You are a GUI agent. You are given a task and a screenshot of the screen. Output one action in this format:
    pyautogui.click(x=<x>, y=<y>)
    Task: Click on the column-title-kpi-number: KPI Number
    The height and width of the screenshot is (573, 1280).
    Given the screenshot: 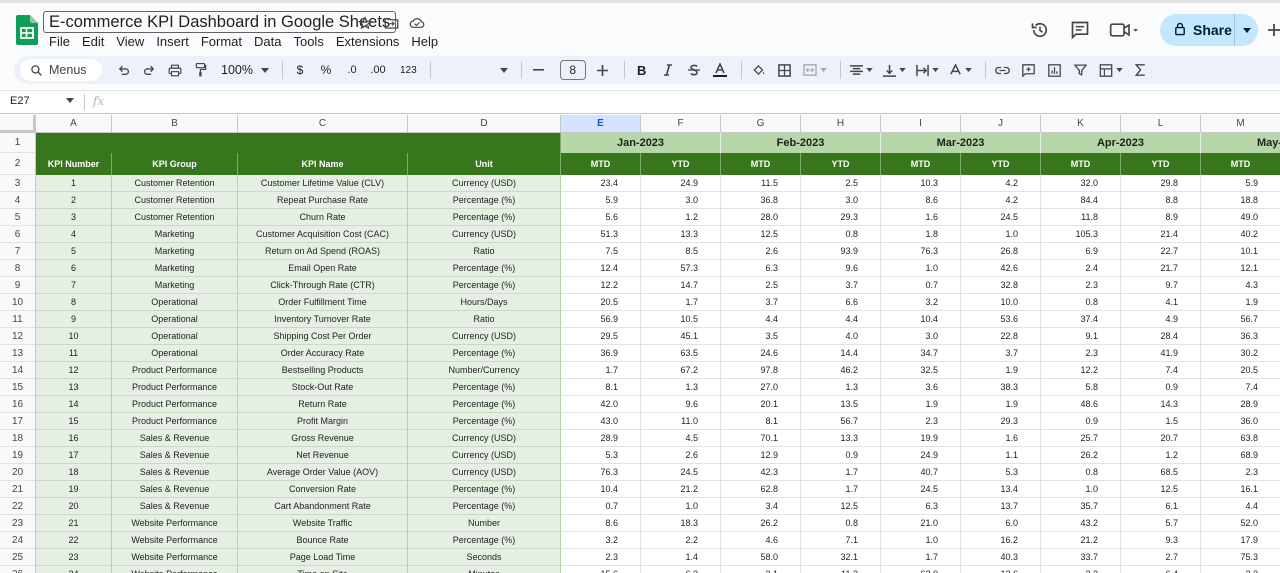 What is the action you would take?
    pyautogui.click(x=74, y=164)
    